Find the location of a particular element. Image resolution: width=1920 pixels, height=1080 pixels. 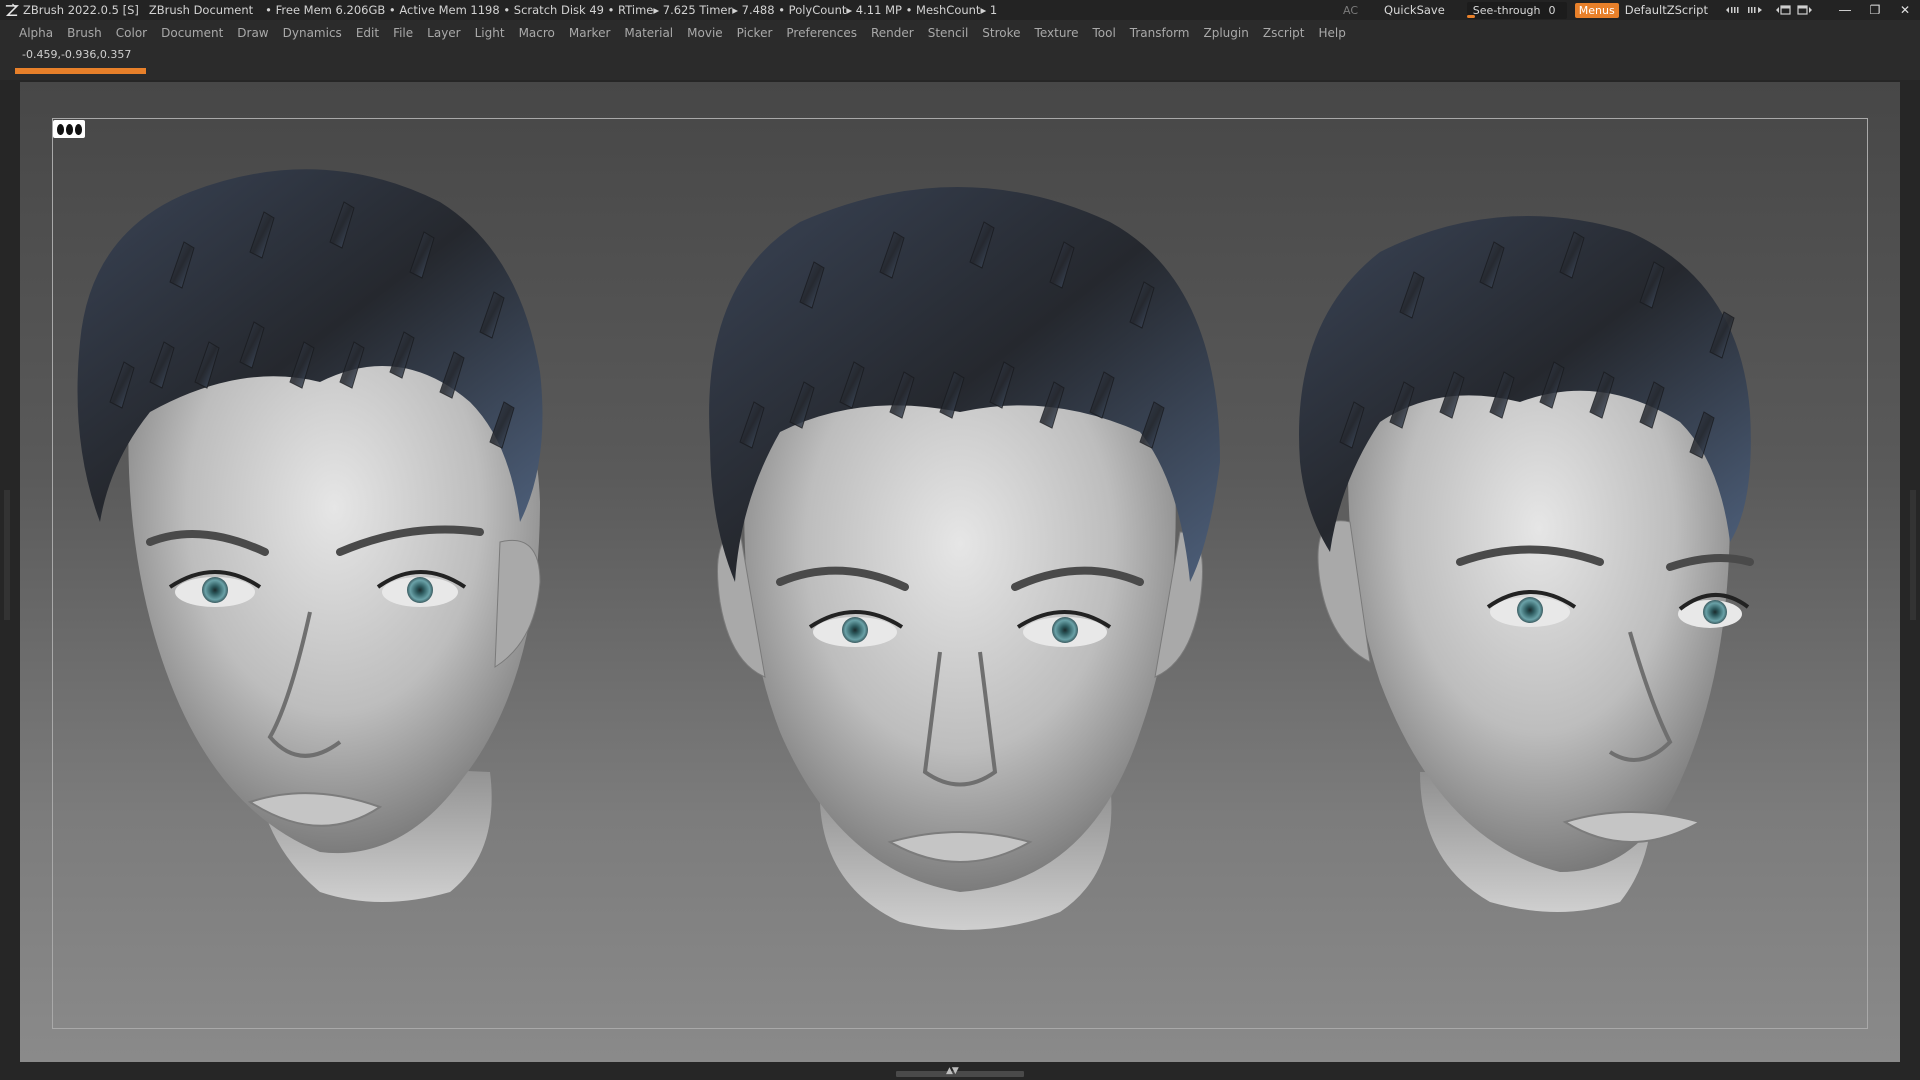

bottom-tray-handle is located at coordinates (960, 1074).